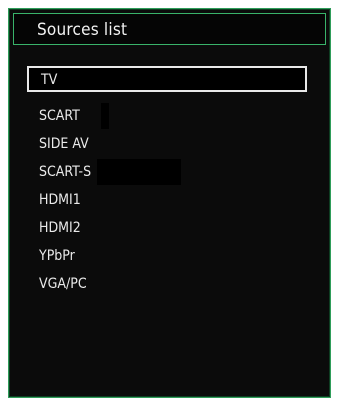 The height and width of the screenshot is (400, 337). Describe the element at coordinates (178, 200) in the screenshot. I see `source-item-hdmi1: HDMI1` at that location.